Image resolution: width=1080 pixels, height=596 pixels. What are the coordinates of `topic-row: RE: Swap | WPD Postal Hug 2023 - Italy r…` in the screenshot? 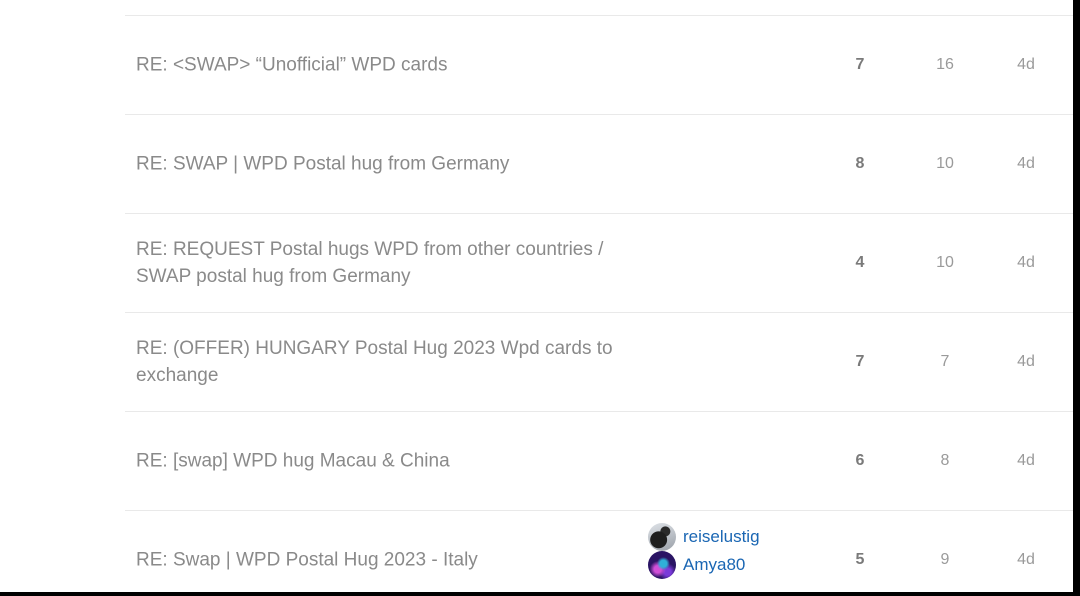 It's located at (599, 551).